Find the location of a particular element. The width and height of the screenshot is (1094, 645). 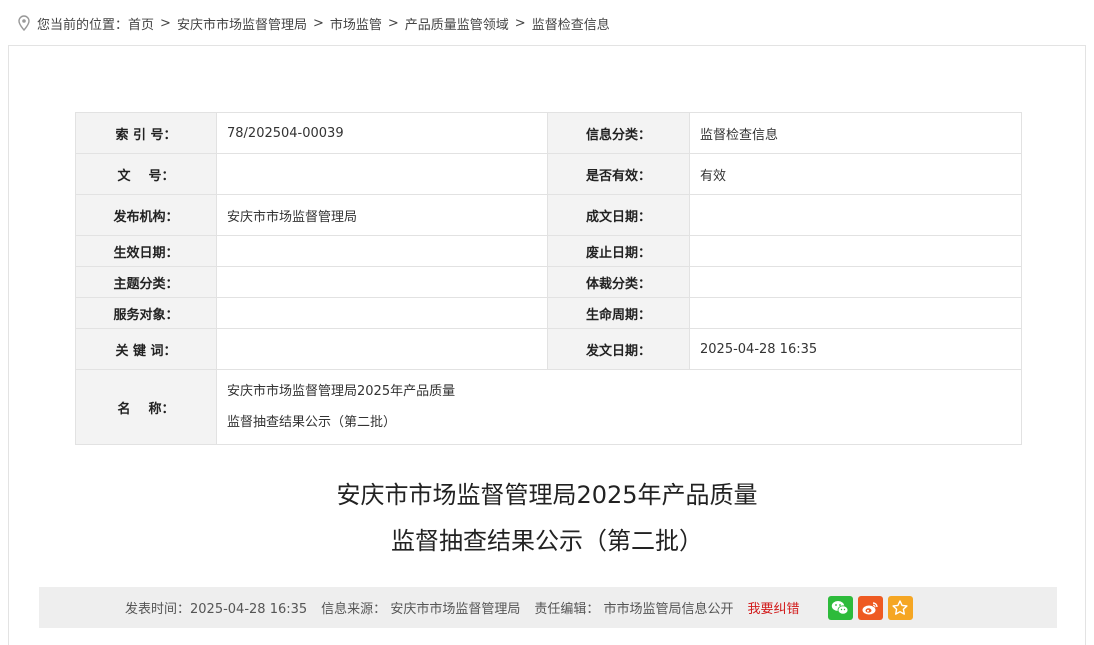

lifecycle-label: 生命周期： is located at coordinates (618, 313).